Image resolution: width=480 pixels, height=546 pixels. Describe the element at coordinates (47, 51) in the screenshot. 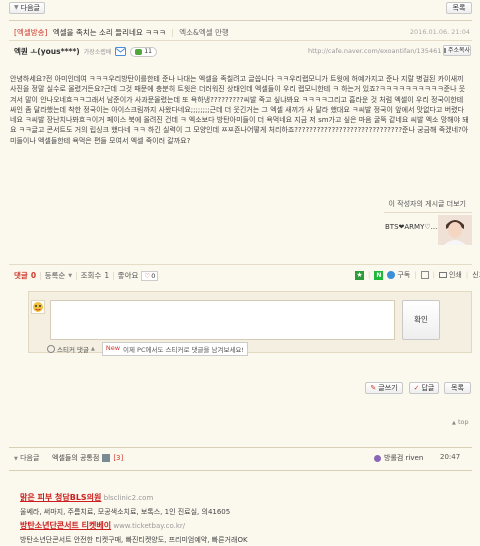

I see `author-name: 엑퀀 ㅗ(yous****)` at that location.